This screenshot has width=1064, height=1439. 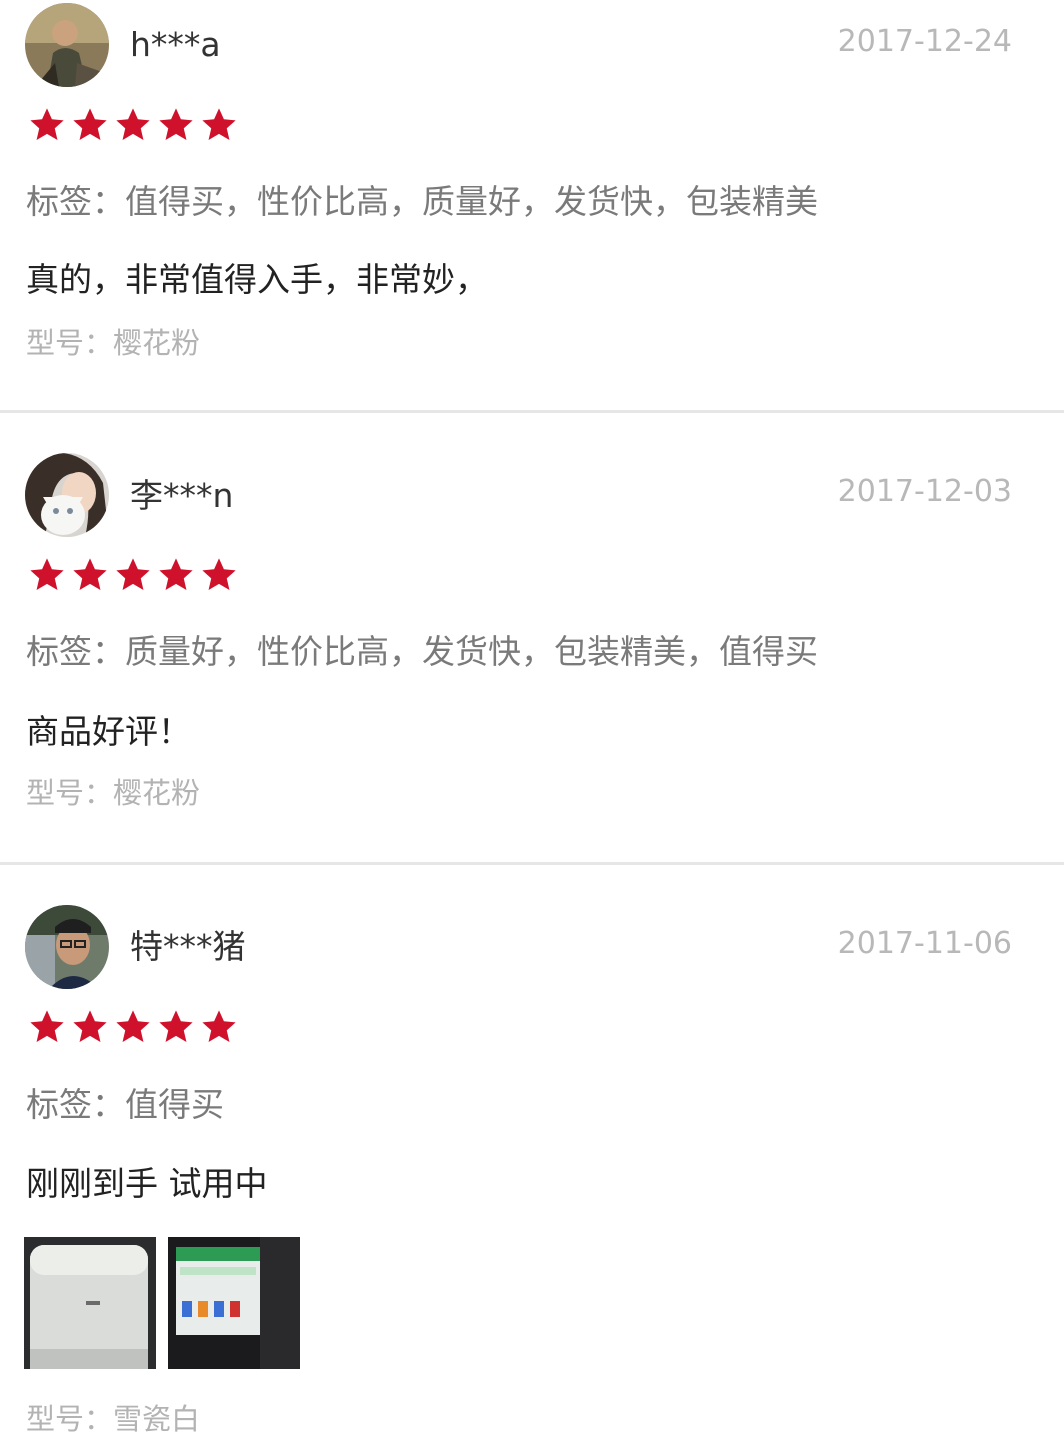 What do you see at coordinates (147, 1183) in the screenshot?
I see `review-content: 刚刚到手 试用中` at bounding box center [147, 1183].